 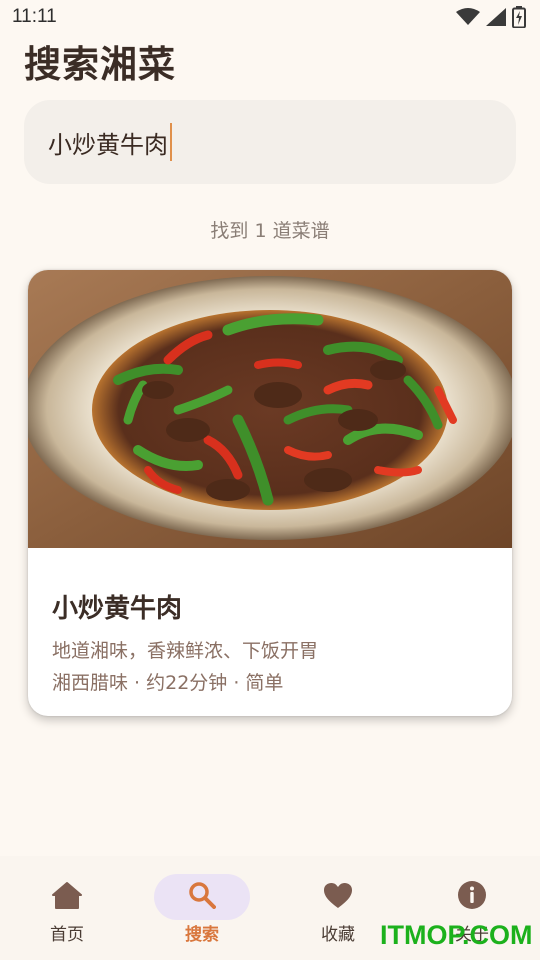 I want to click on search-input: 小炒黄牛肉, so click(x=270, y=142).